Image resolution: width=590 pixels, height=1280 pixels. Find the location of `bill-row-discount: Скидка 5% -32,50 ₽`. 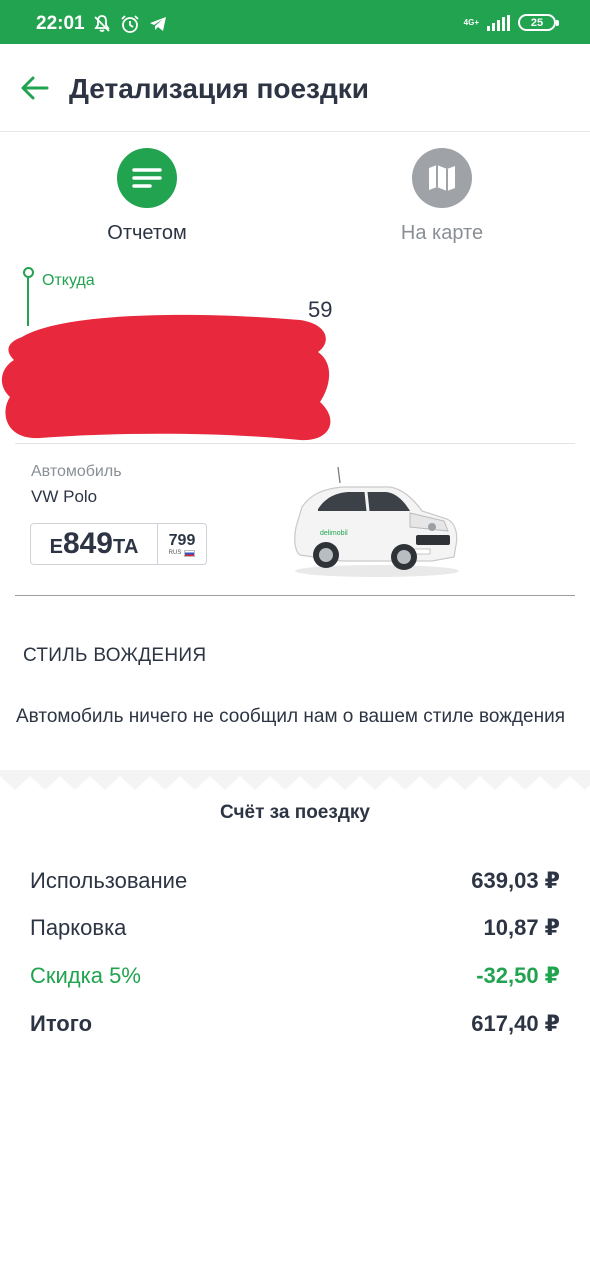

bill-row-discount: Скидка 5% -32,50 ₽ is located at coordinates (295, 976).